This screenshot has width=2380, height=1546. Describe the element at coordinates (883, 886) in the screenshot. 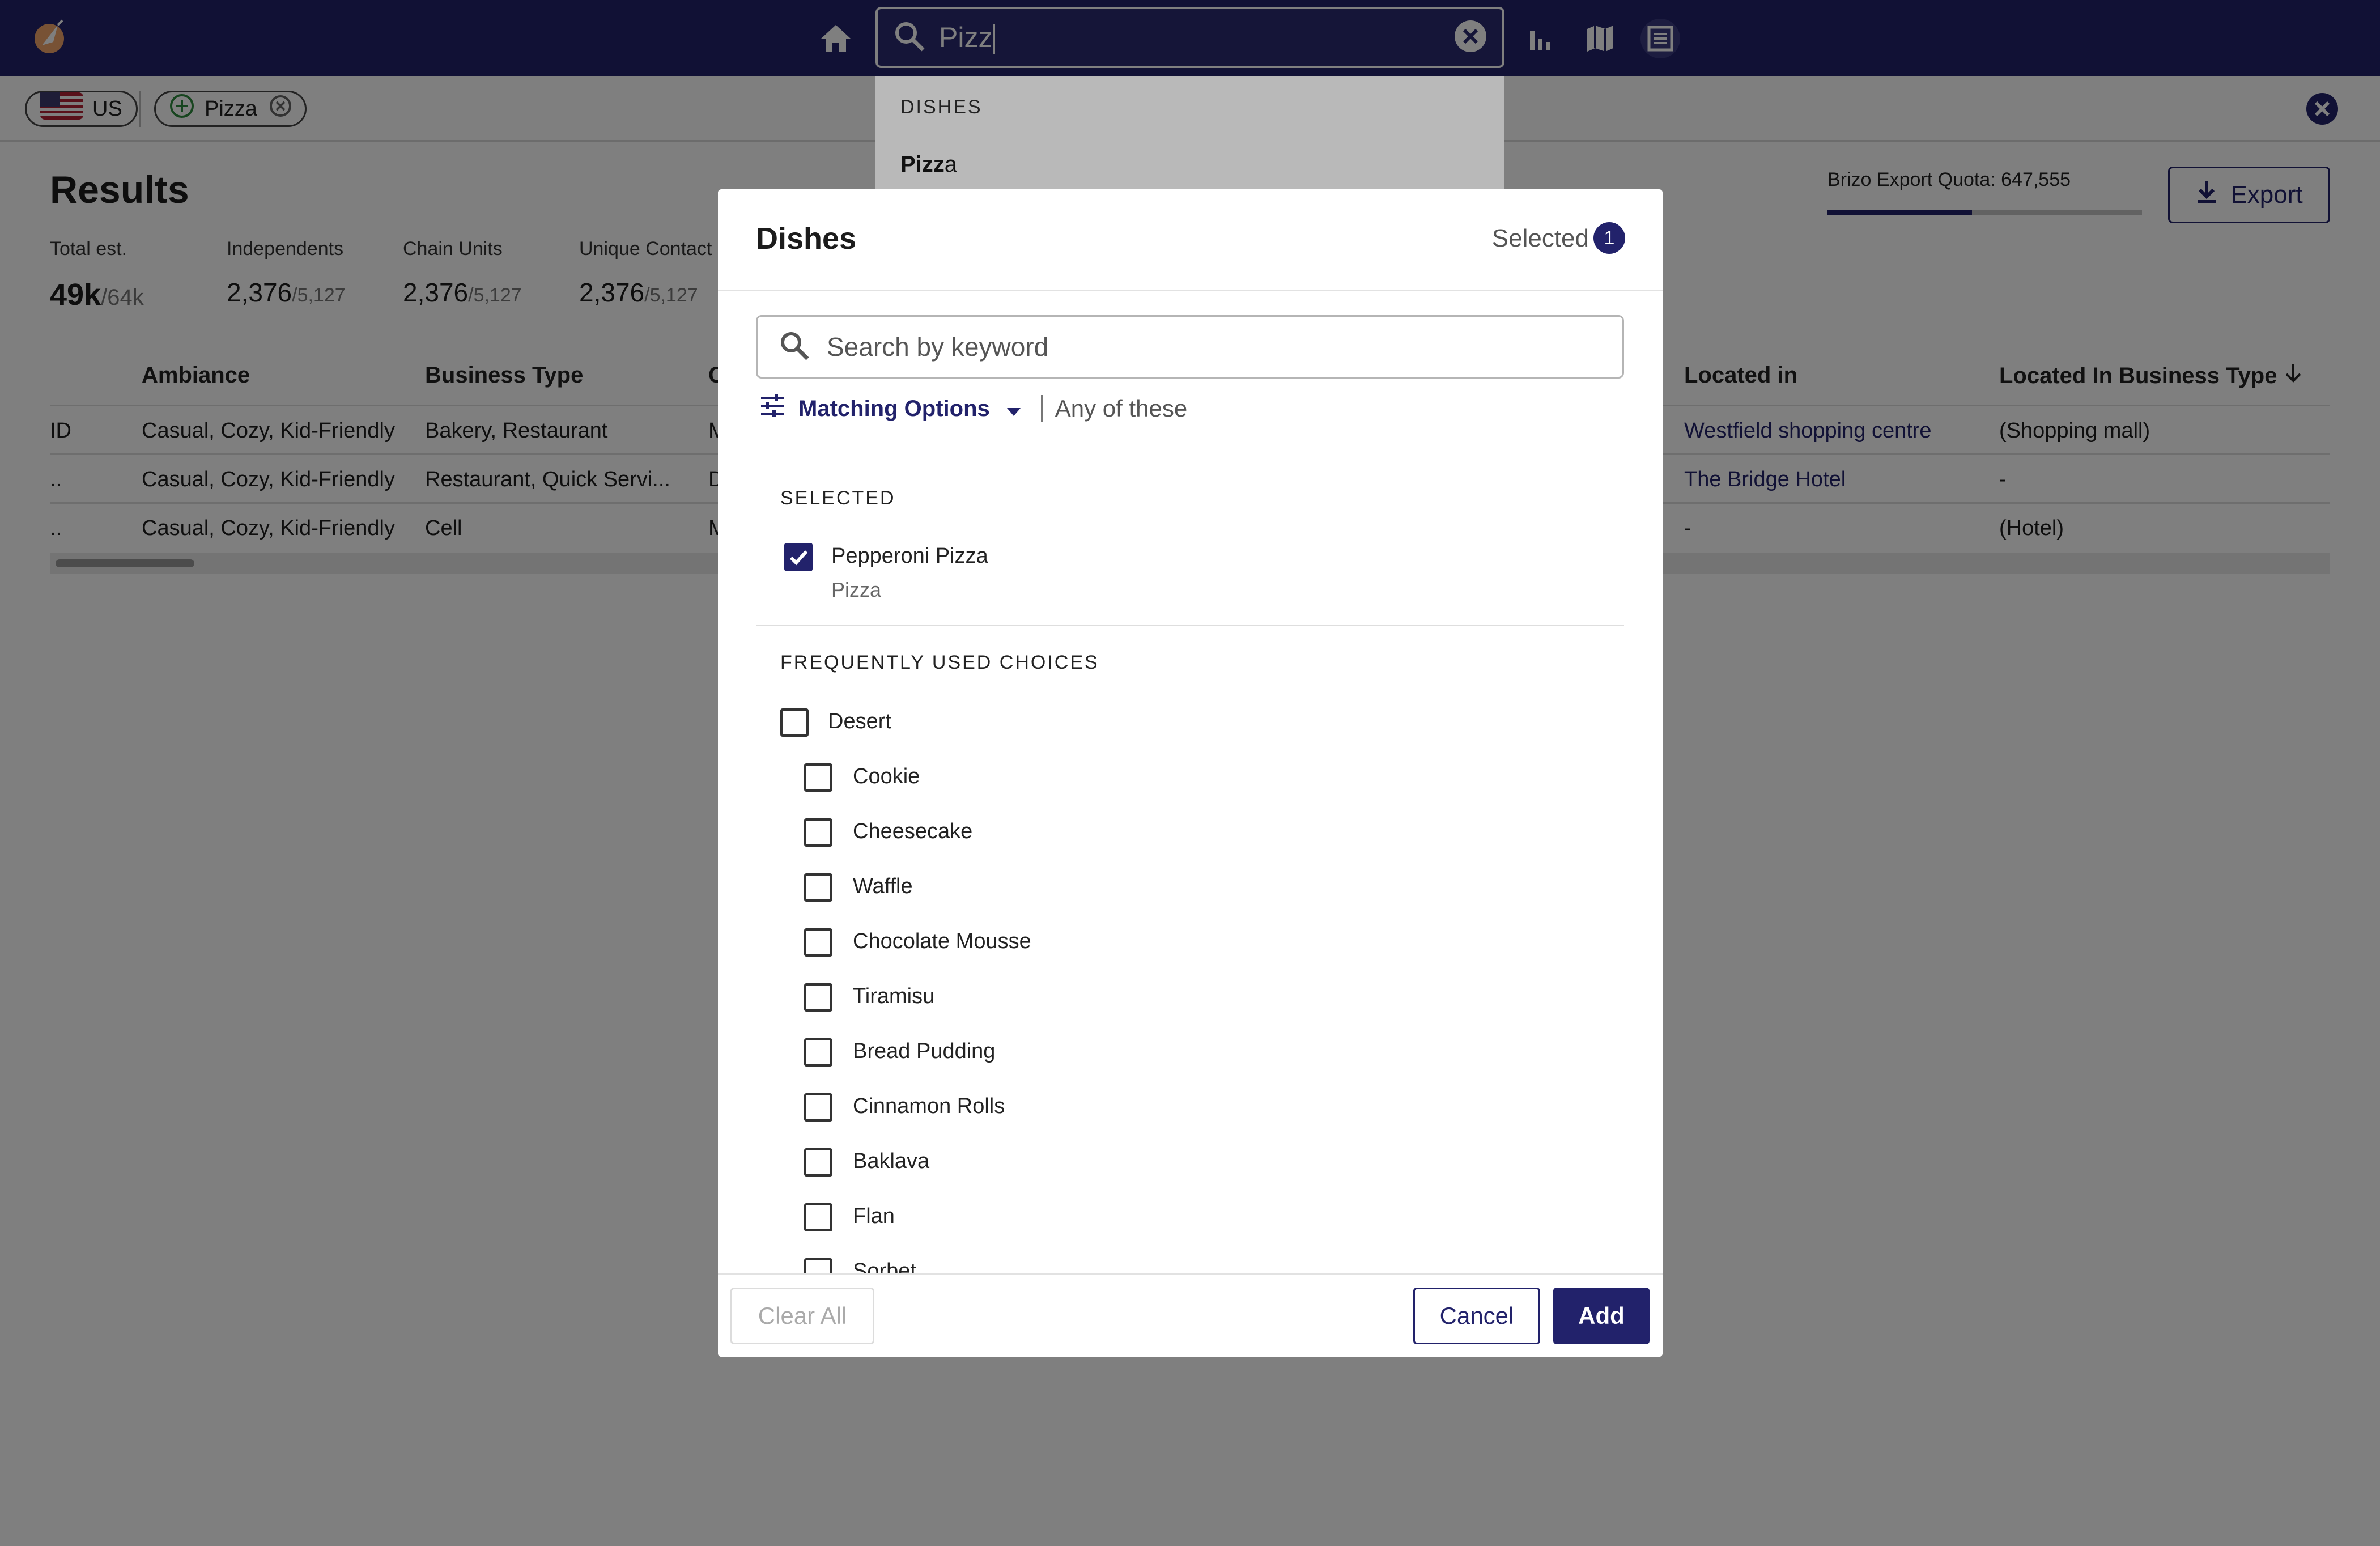

I see `choice-label: Waffle` at that location.